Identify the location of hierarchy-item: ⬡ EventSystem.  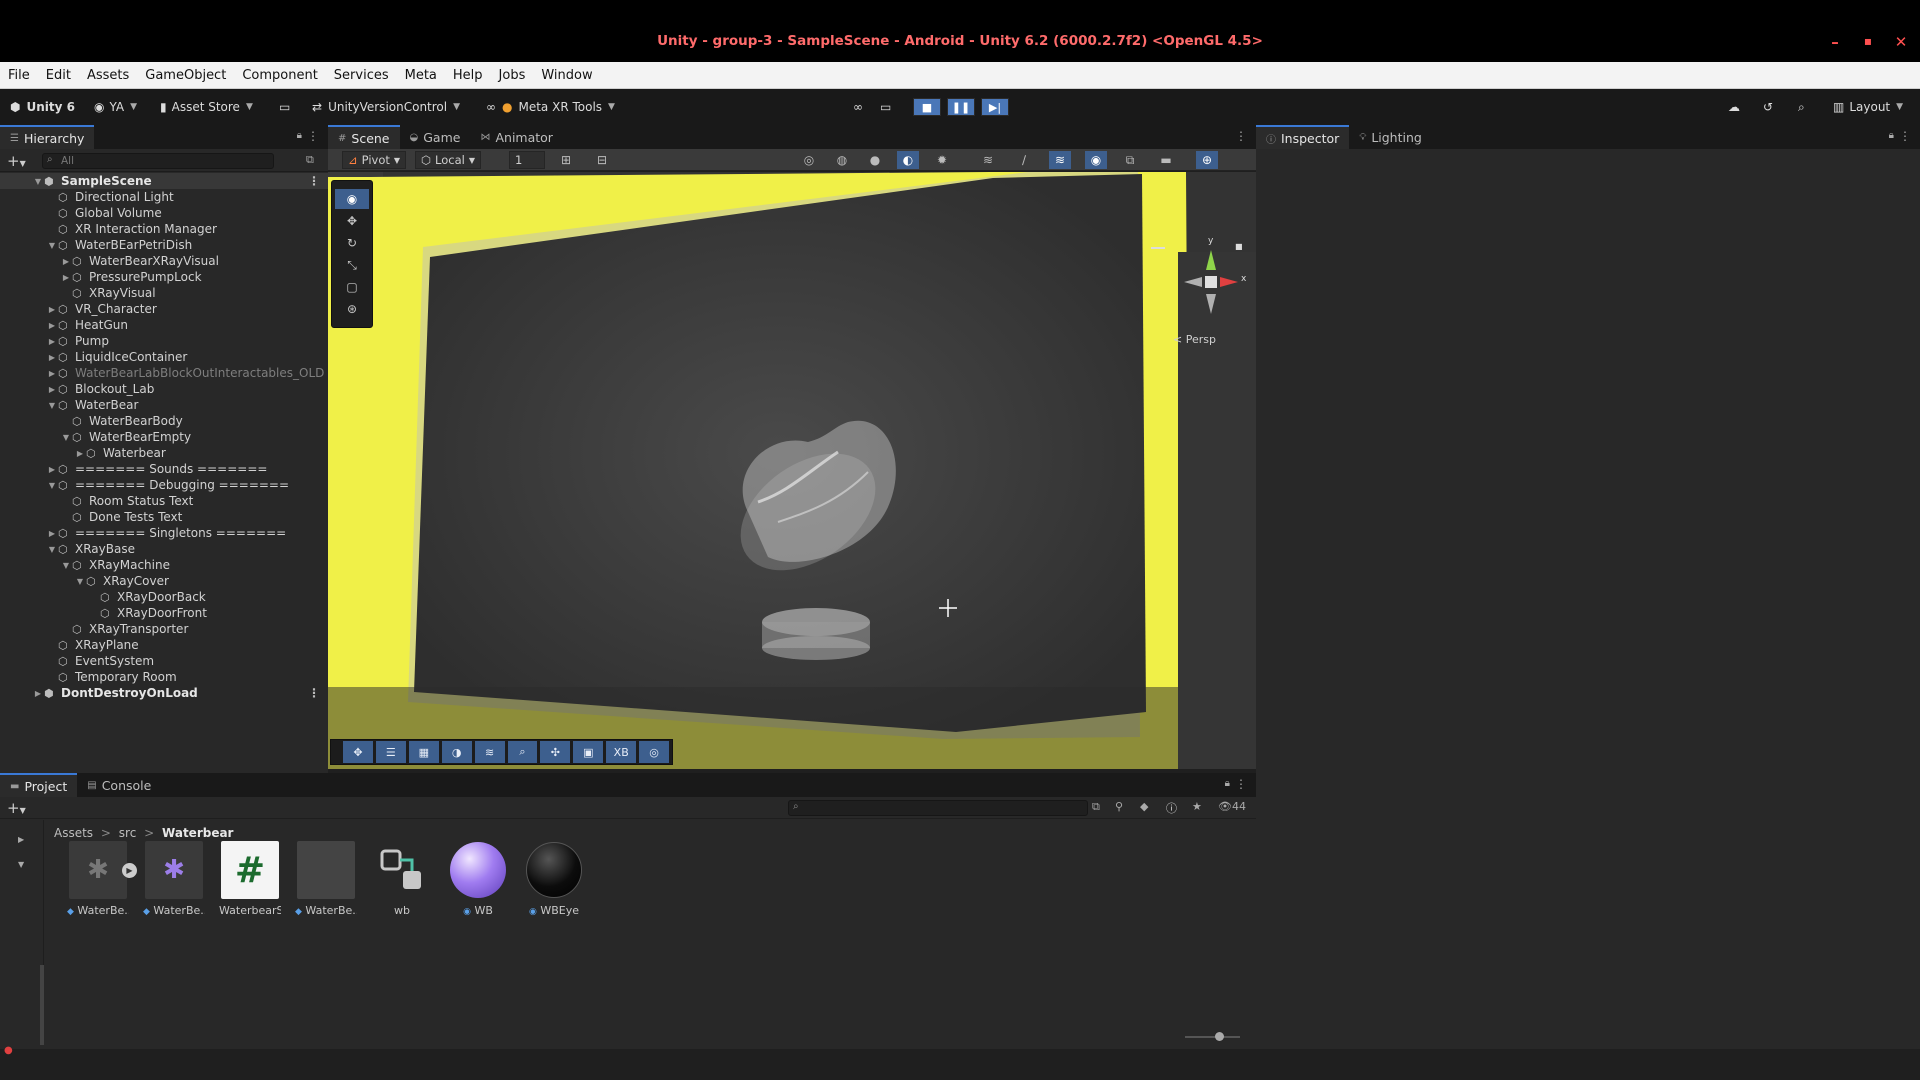
(164, 661).